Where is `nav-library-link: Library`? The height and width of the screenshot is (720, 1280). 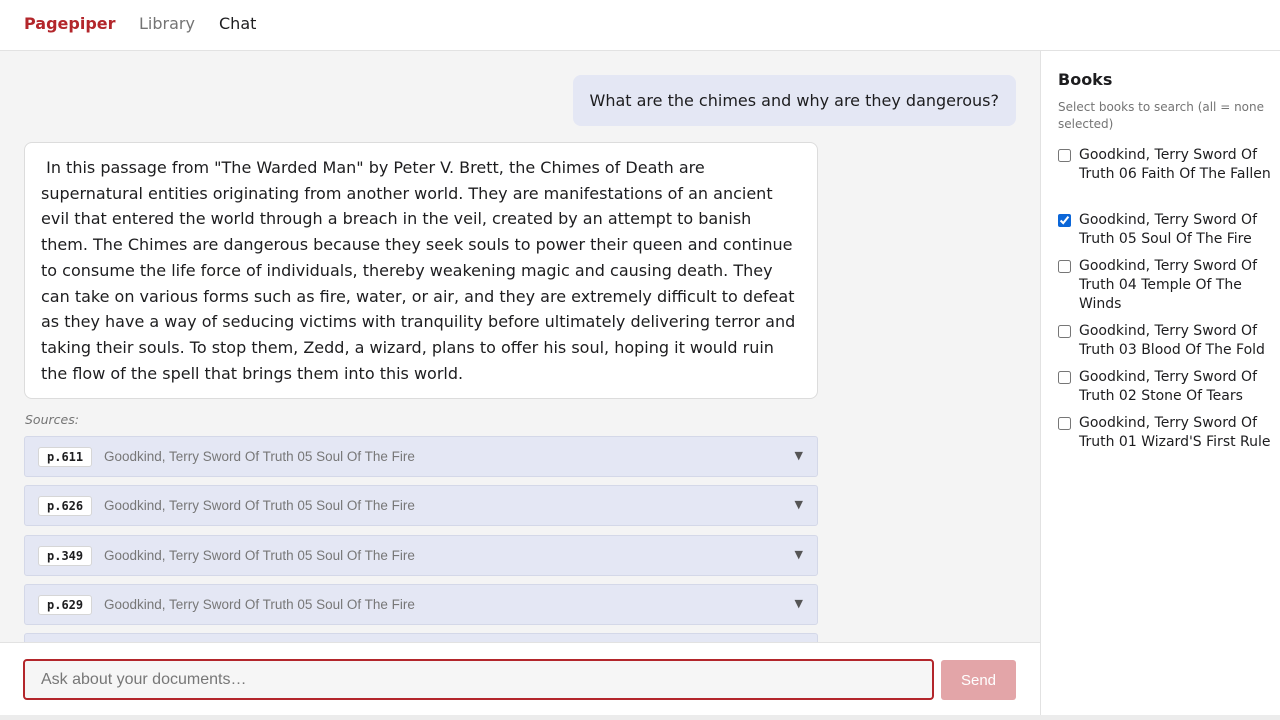 nav-library-link: Library is located at coordinates (167, 23).